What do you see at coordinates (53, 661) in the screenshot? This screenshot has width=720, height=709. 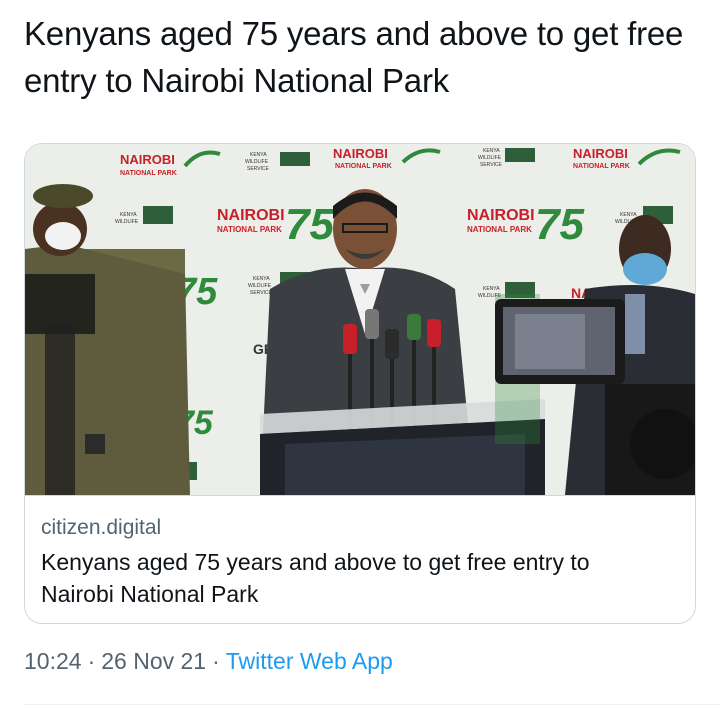 I see `tweet-time: 10:24` at bounding box center [53, 661].